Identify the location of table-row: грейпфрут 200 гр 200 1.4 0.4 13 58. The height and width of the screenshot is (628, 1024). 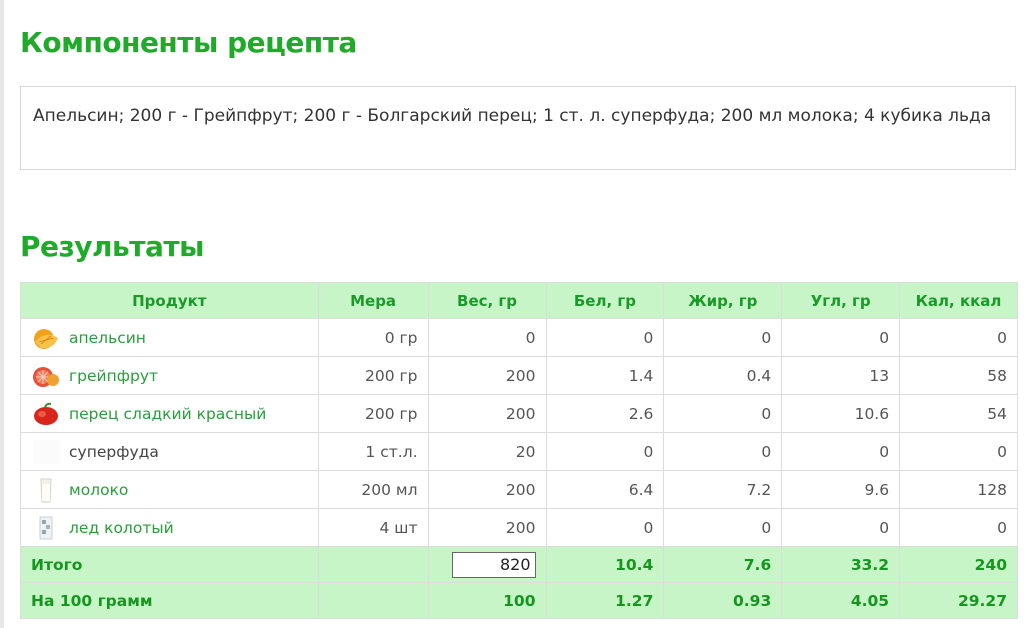
(519, 375).